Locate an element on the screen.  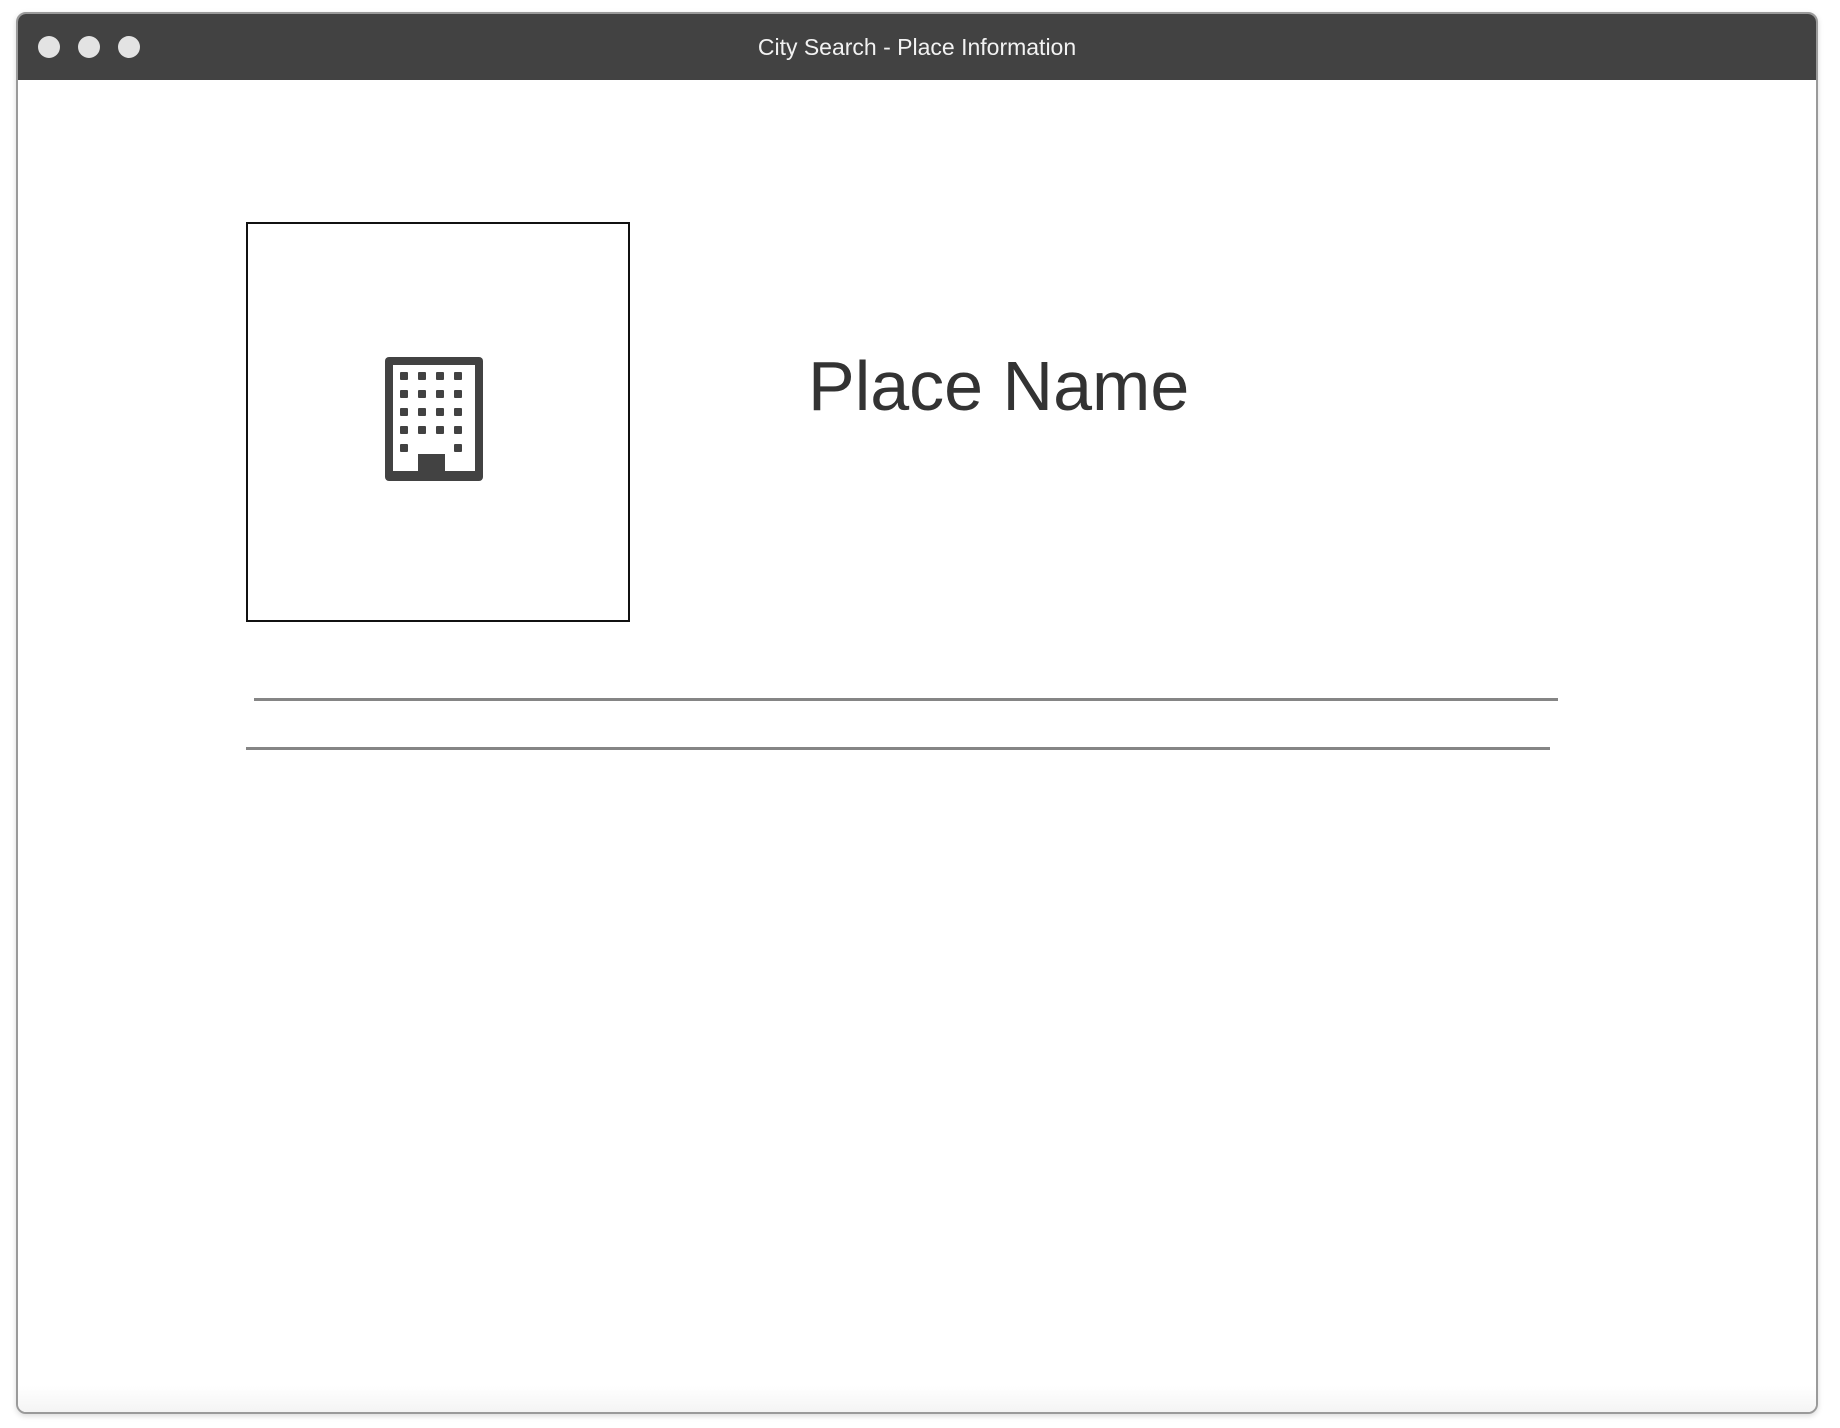
window-title: City Search - Place Information is located at coordinates (917, 47).